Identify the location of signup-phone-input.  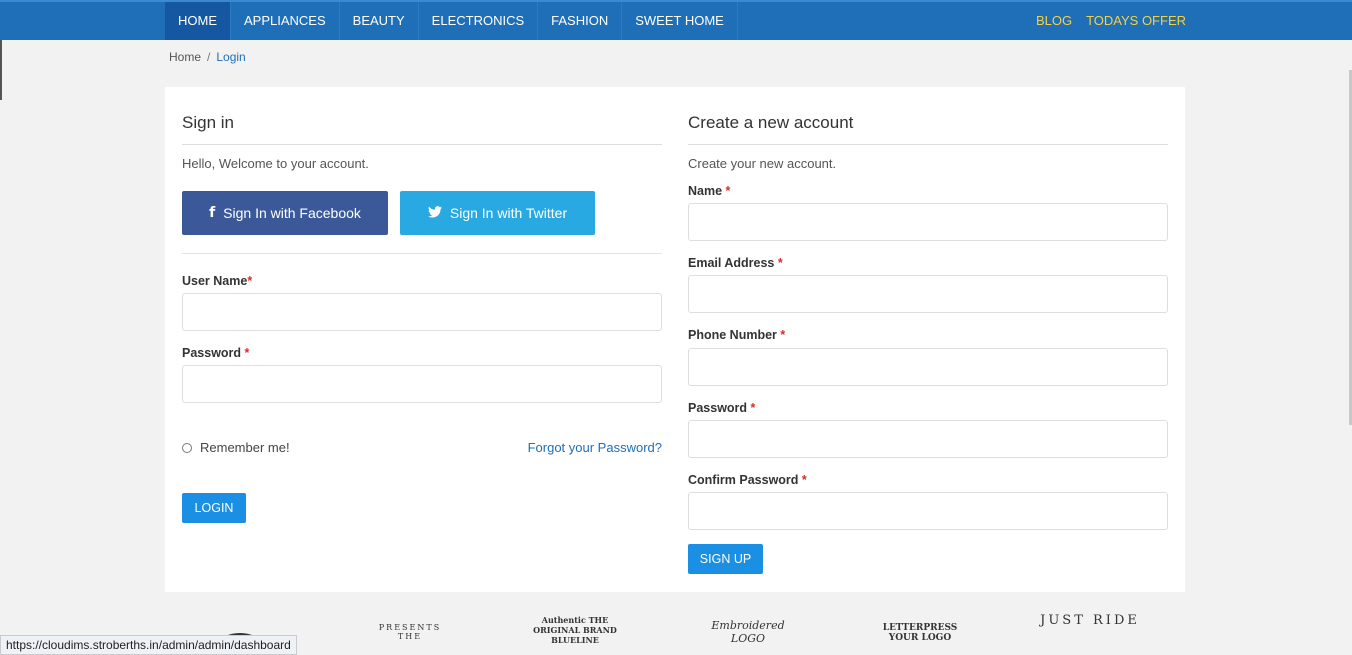
(928, 367).